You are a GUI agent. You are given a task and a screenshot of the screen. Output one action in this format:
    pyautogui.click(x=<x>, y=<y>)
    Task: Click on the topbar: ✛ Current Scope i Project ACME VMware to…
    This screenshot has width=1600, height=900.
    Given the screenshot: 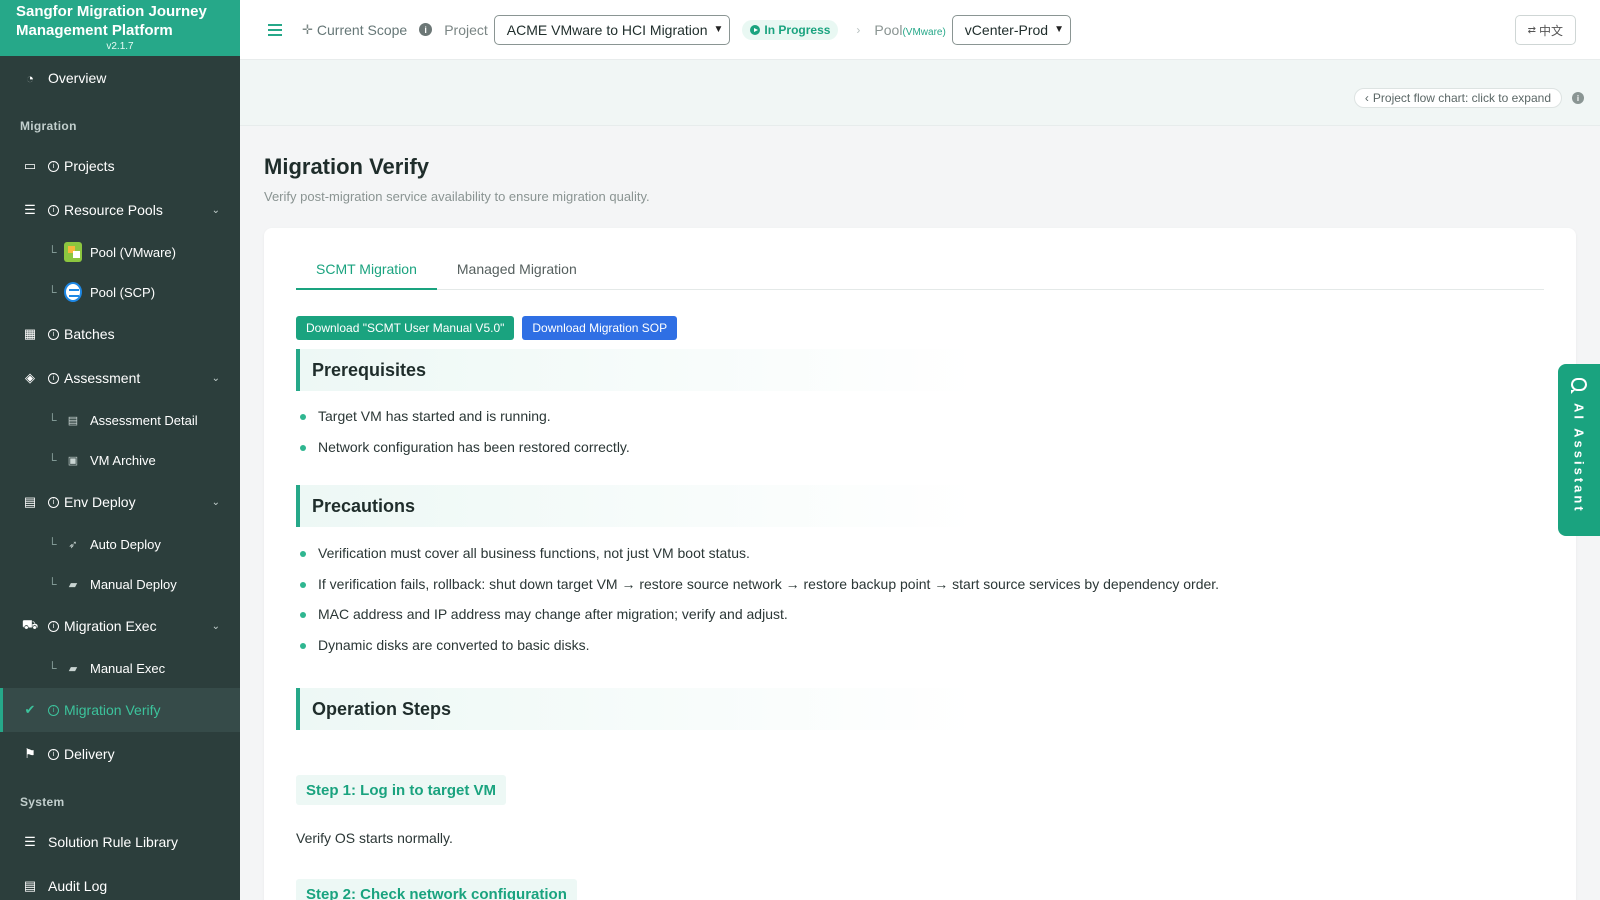 What is the action you would take?
    pyautogui.click(x=920, y=30)
    